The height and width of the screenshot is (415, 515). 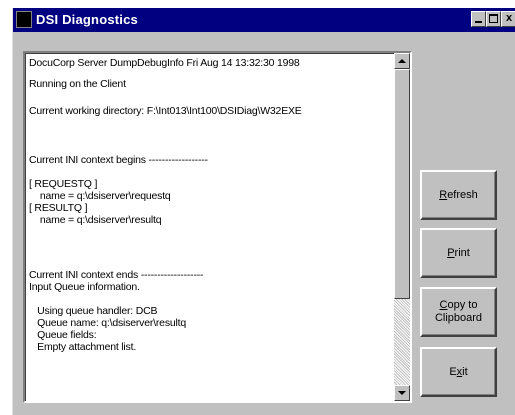 What do you see at coordinates (478, 19) in the screenshot?
I see `minimize-button` at bounding box center [478, 19].